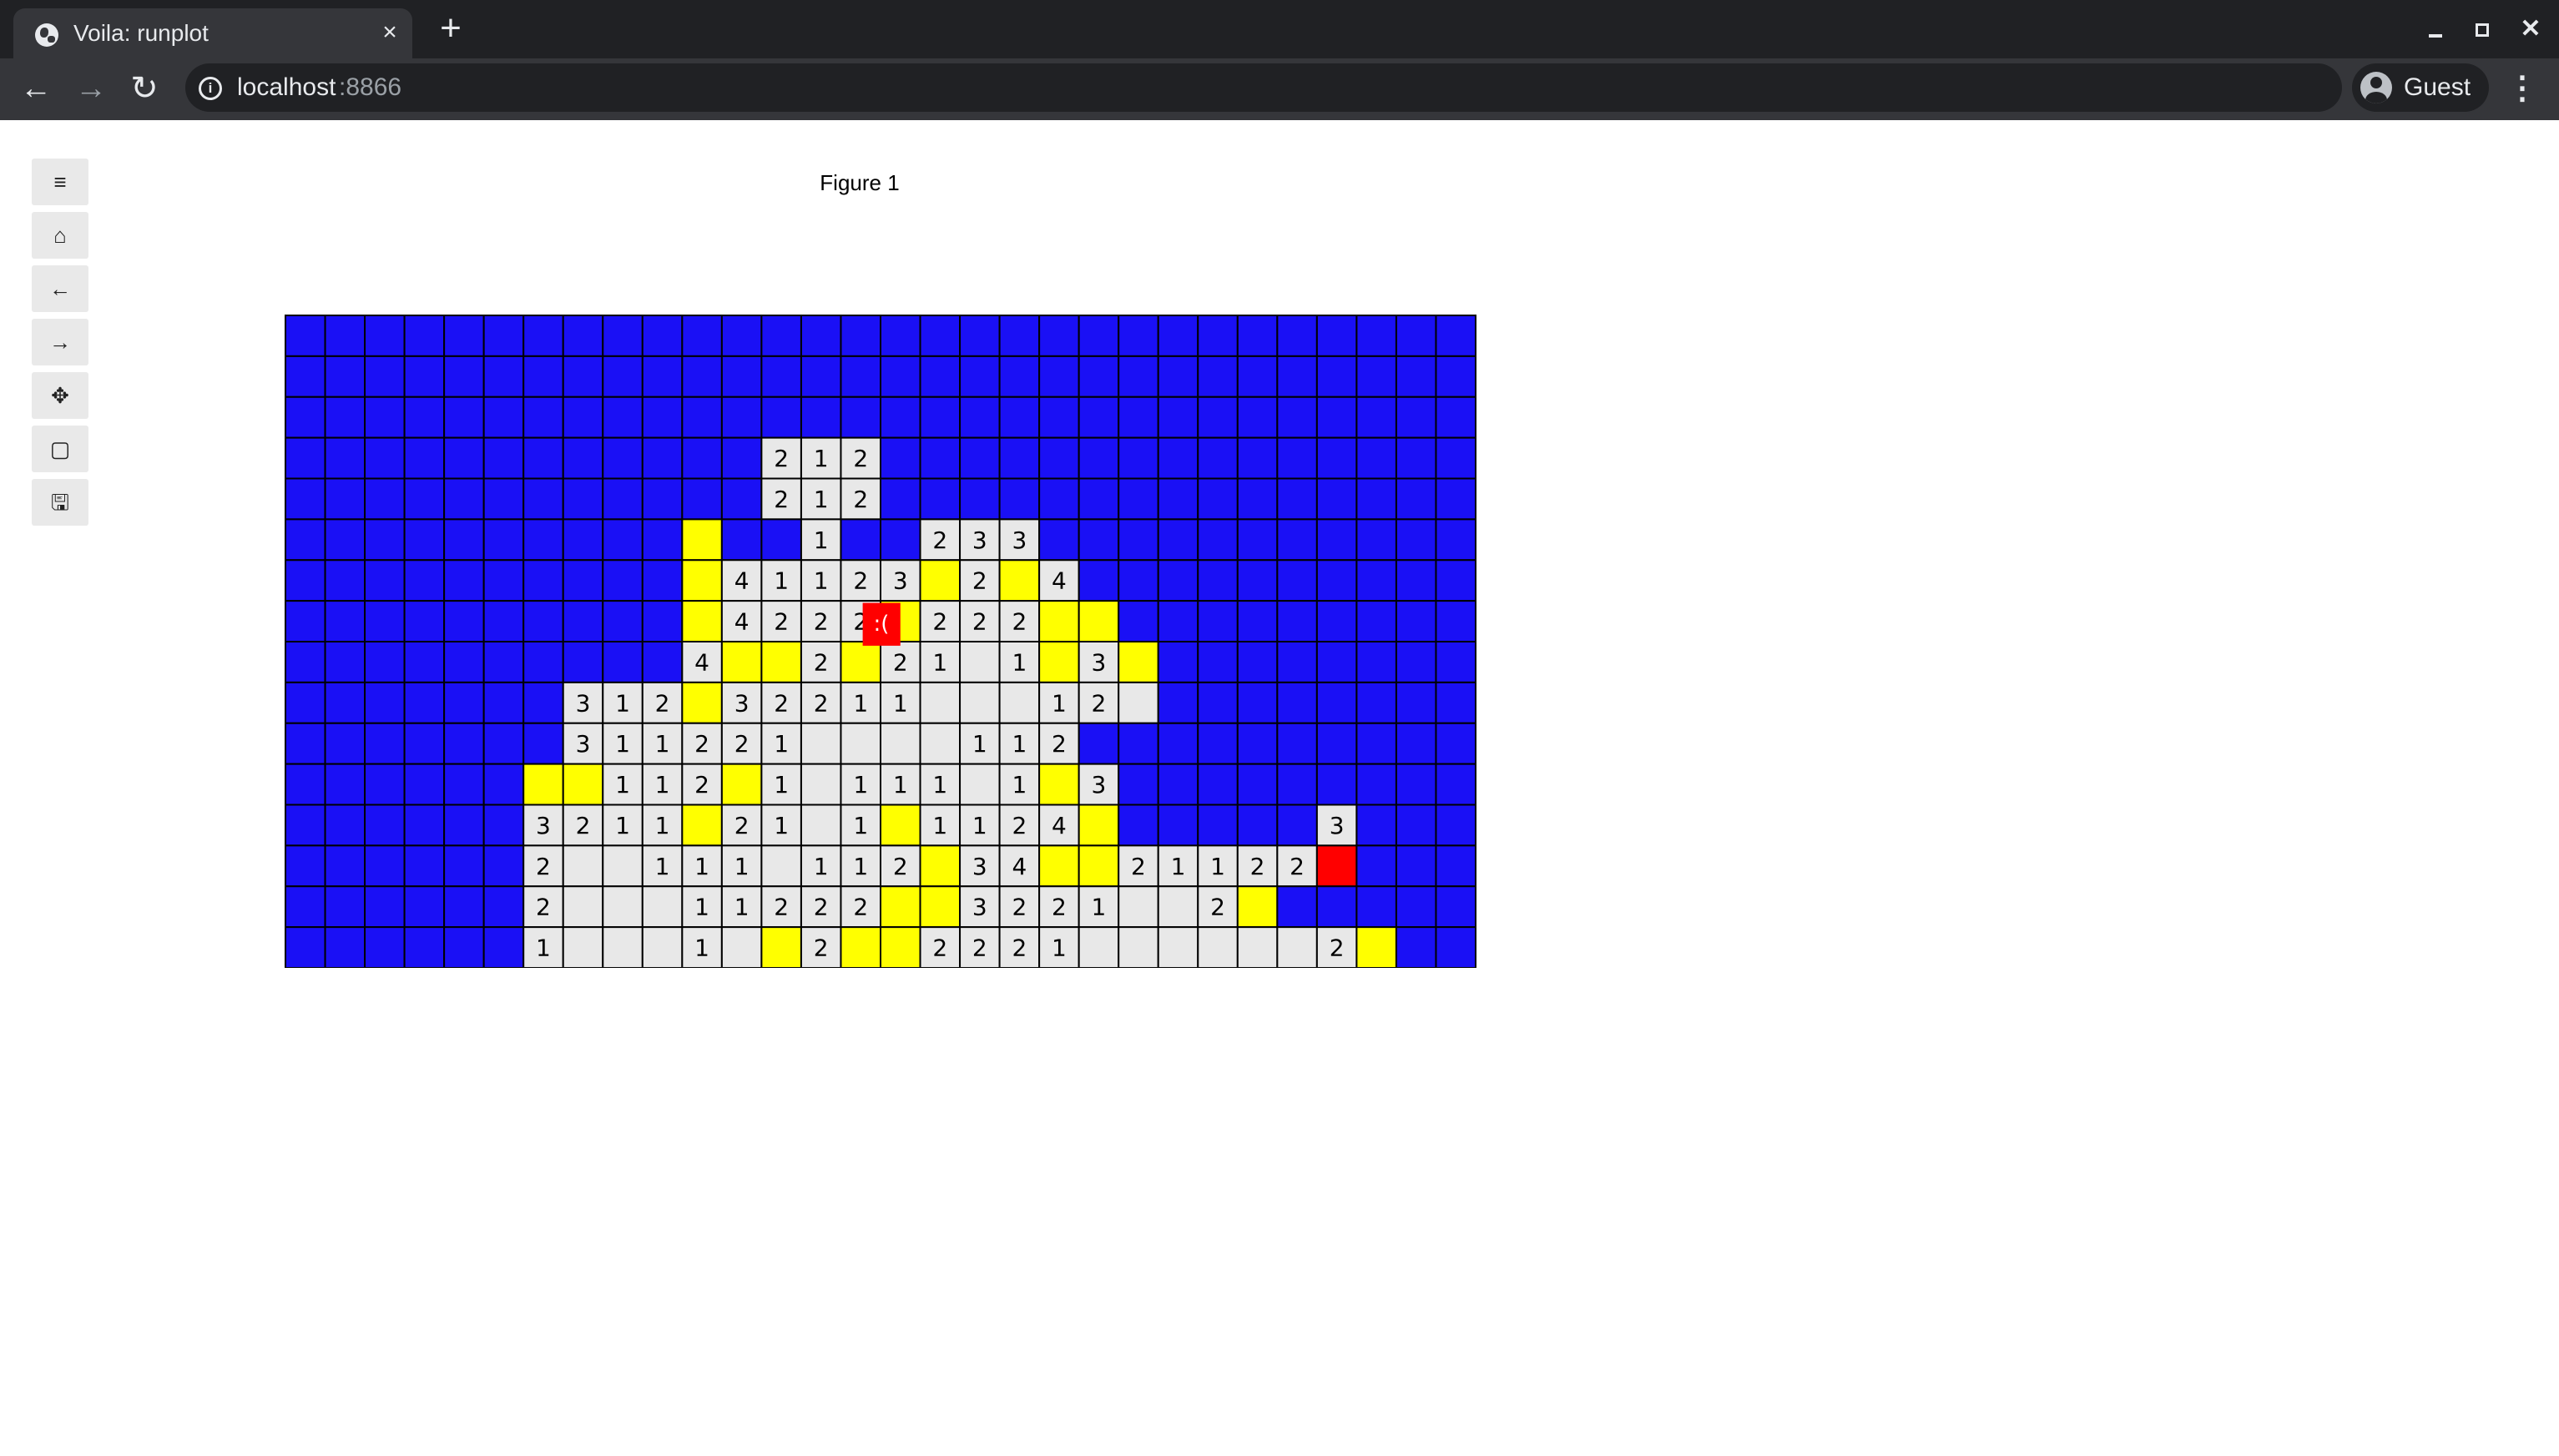 The width and height of the screenshot is (2559, 1456). What do you see at coordinates (2482, 30) in the screenshot?
I see `maximize-icon` at bounding box center [2482, 30].